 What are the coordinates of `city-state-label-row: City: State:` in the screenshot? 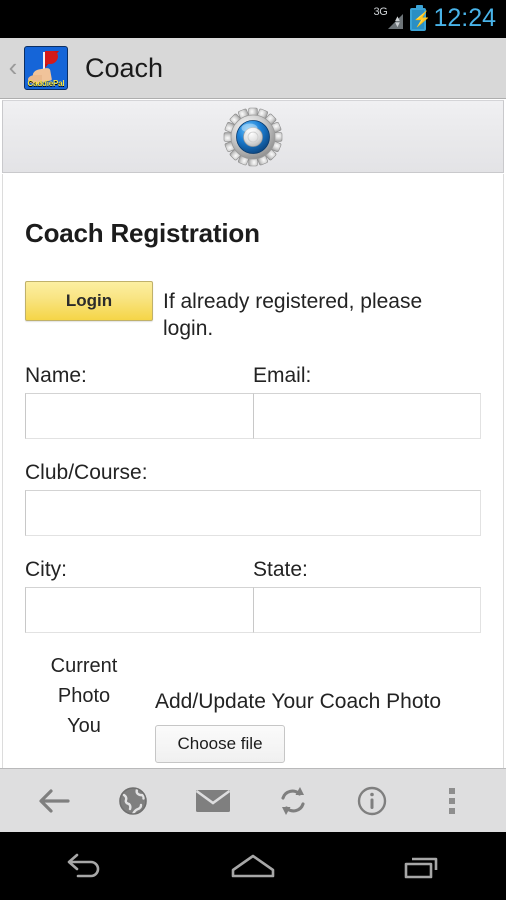 It's located at (253, 561).